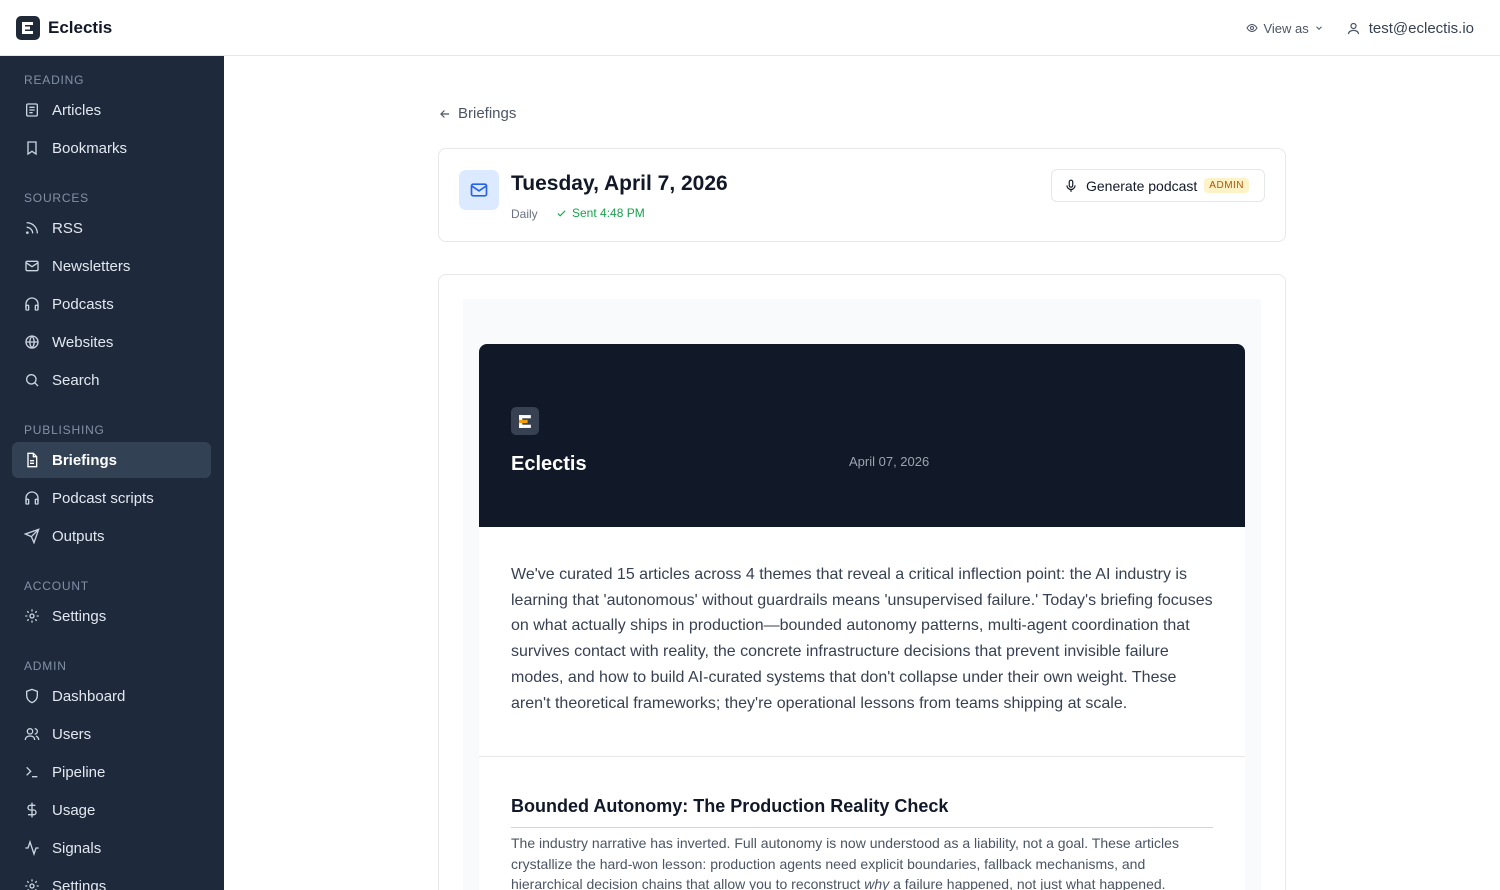 The image size is (1500, 890). Describe the element at coordinates (524, 214) in the screenshot. I see `frequency-label: Daily` at that location.